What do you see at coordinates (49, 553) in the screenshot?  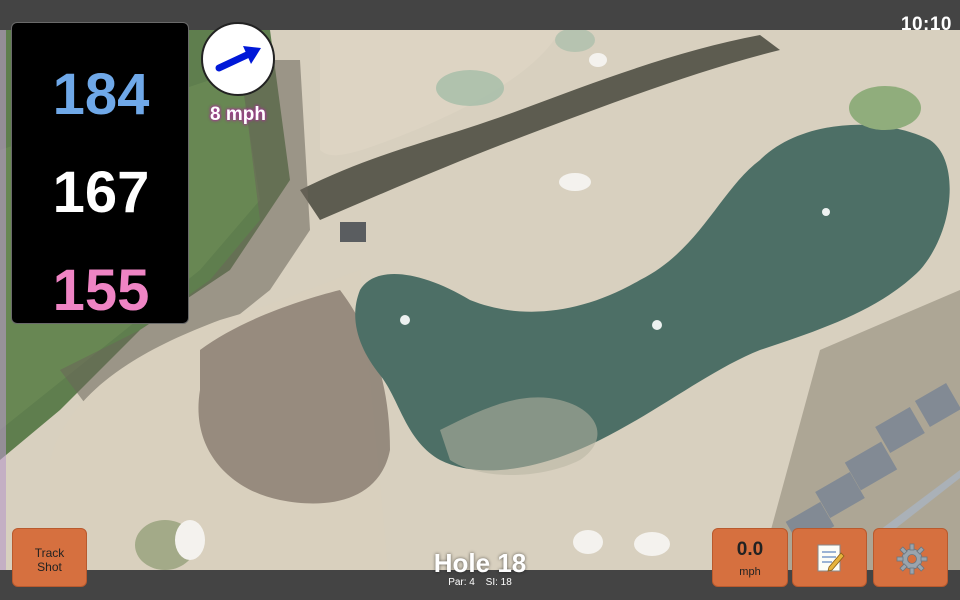 I see `track-shot-label-line1: Track` at bounding box center [49, 553].